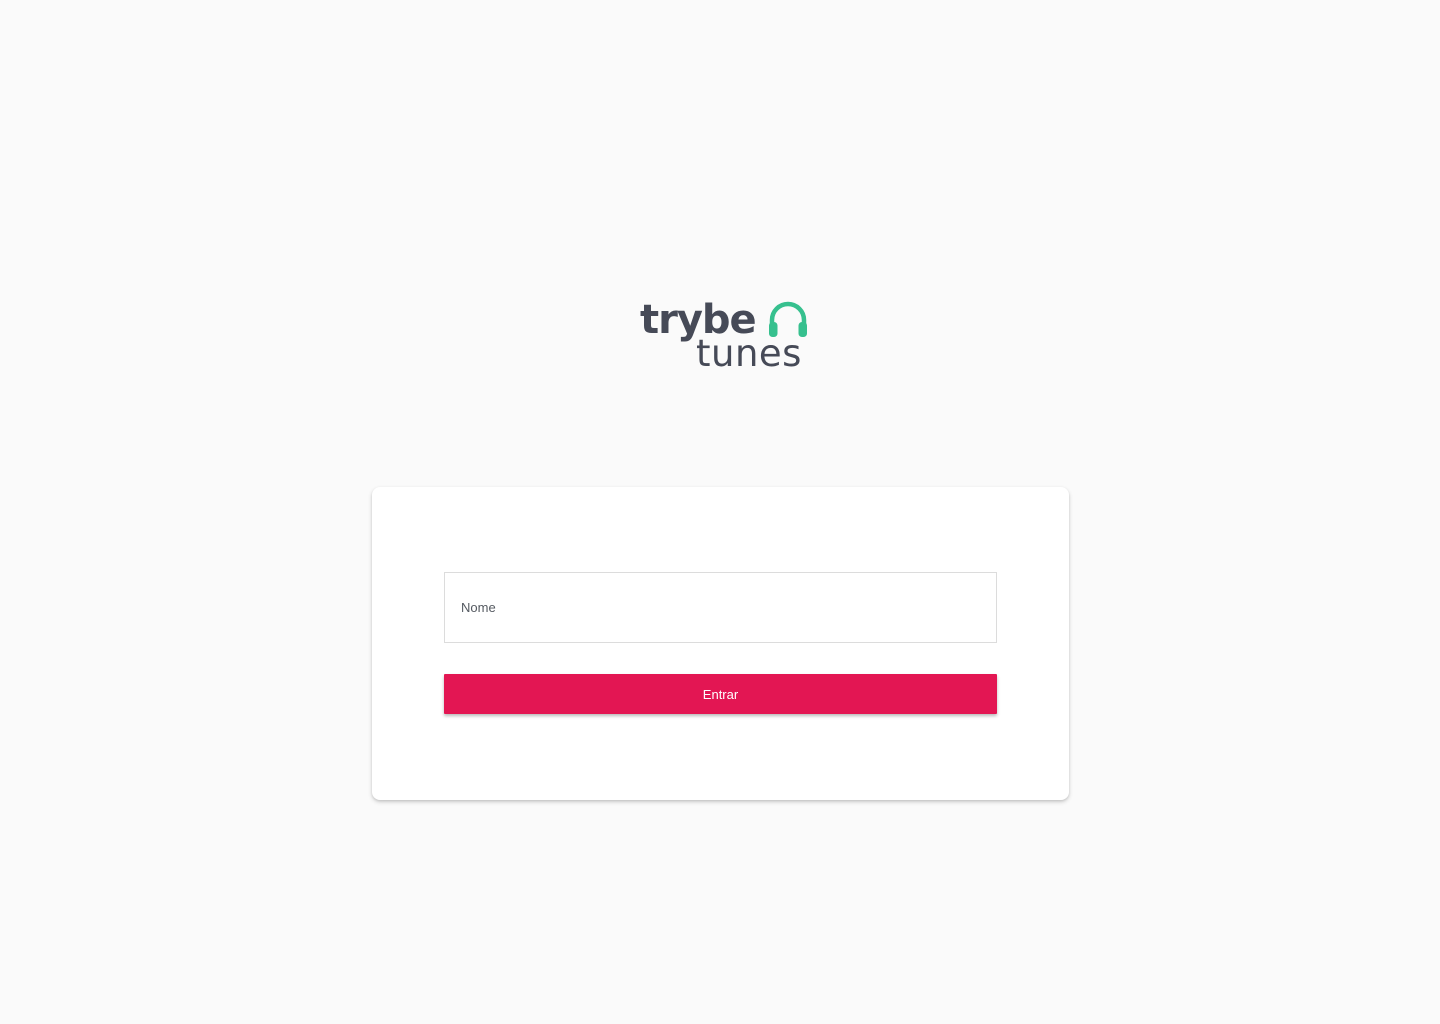 Image resolution: width=1440 pixels, height=1024 pixels. Describe the element at coordinates (720, 694) in the screenshot. I see `enter-button: Entrar` at that location.